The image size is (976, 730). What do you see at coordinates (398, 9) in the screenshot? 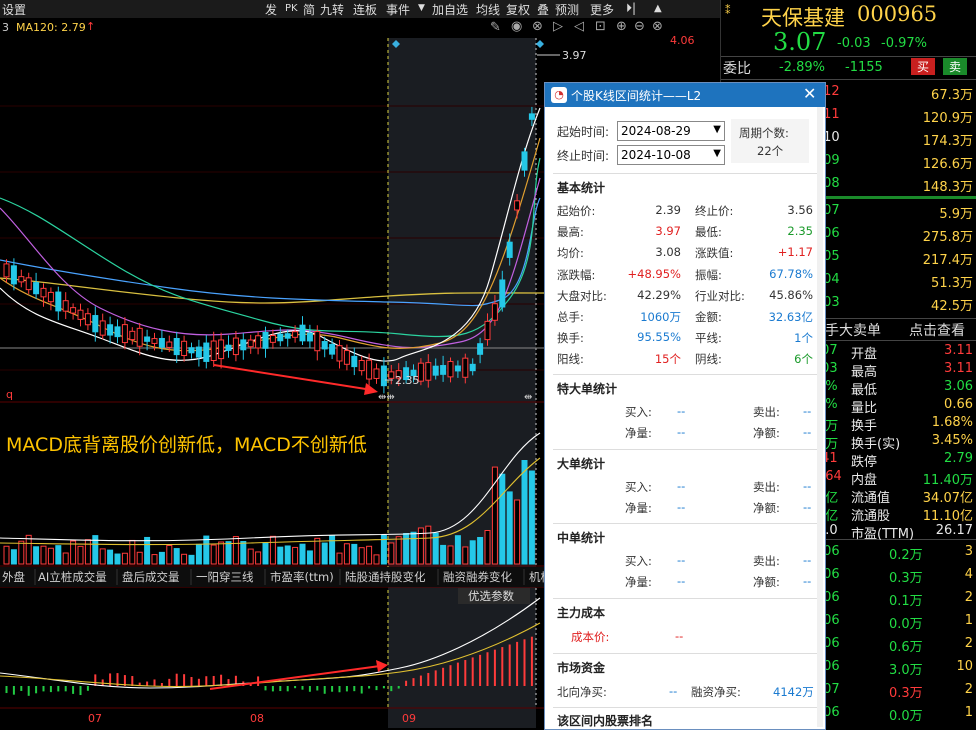
I see `toolbar-item-events: 事件` at bounding box center [398, 9].